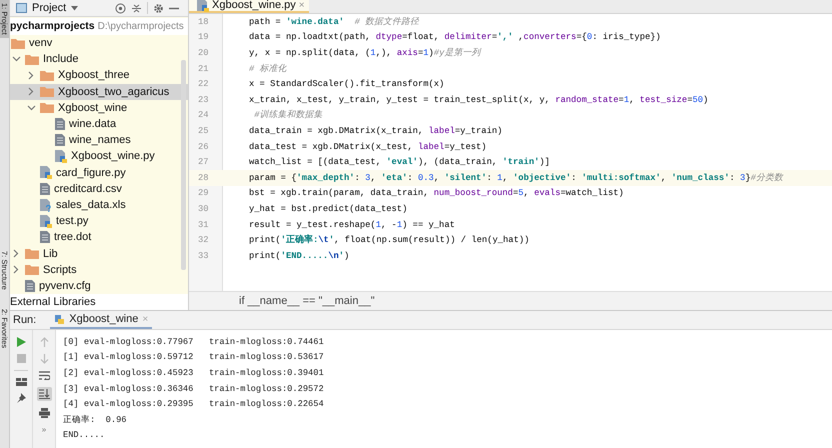 The image size is (832, 448). What do you see at coordinates (21, 8) in the screenshot?
I see `project-window-icon` at bounding box center [21, 8].